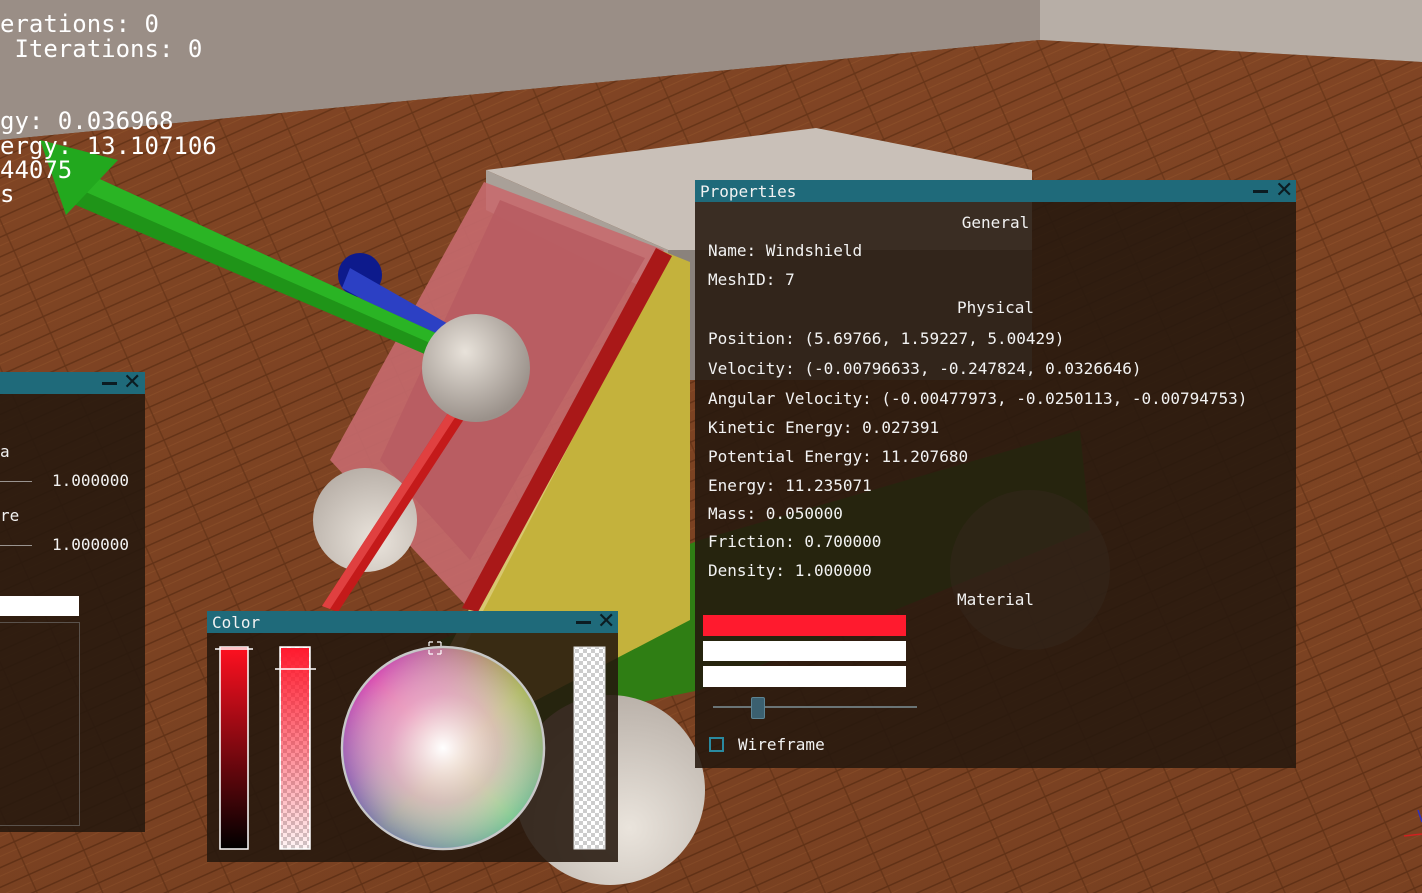 The image size is (1422, 893). Describe the element at coordinates (790, 570) in the screenshot. I see `prop-density: Density: 1.000000` at that location.